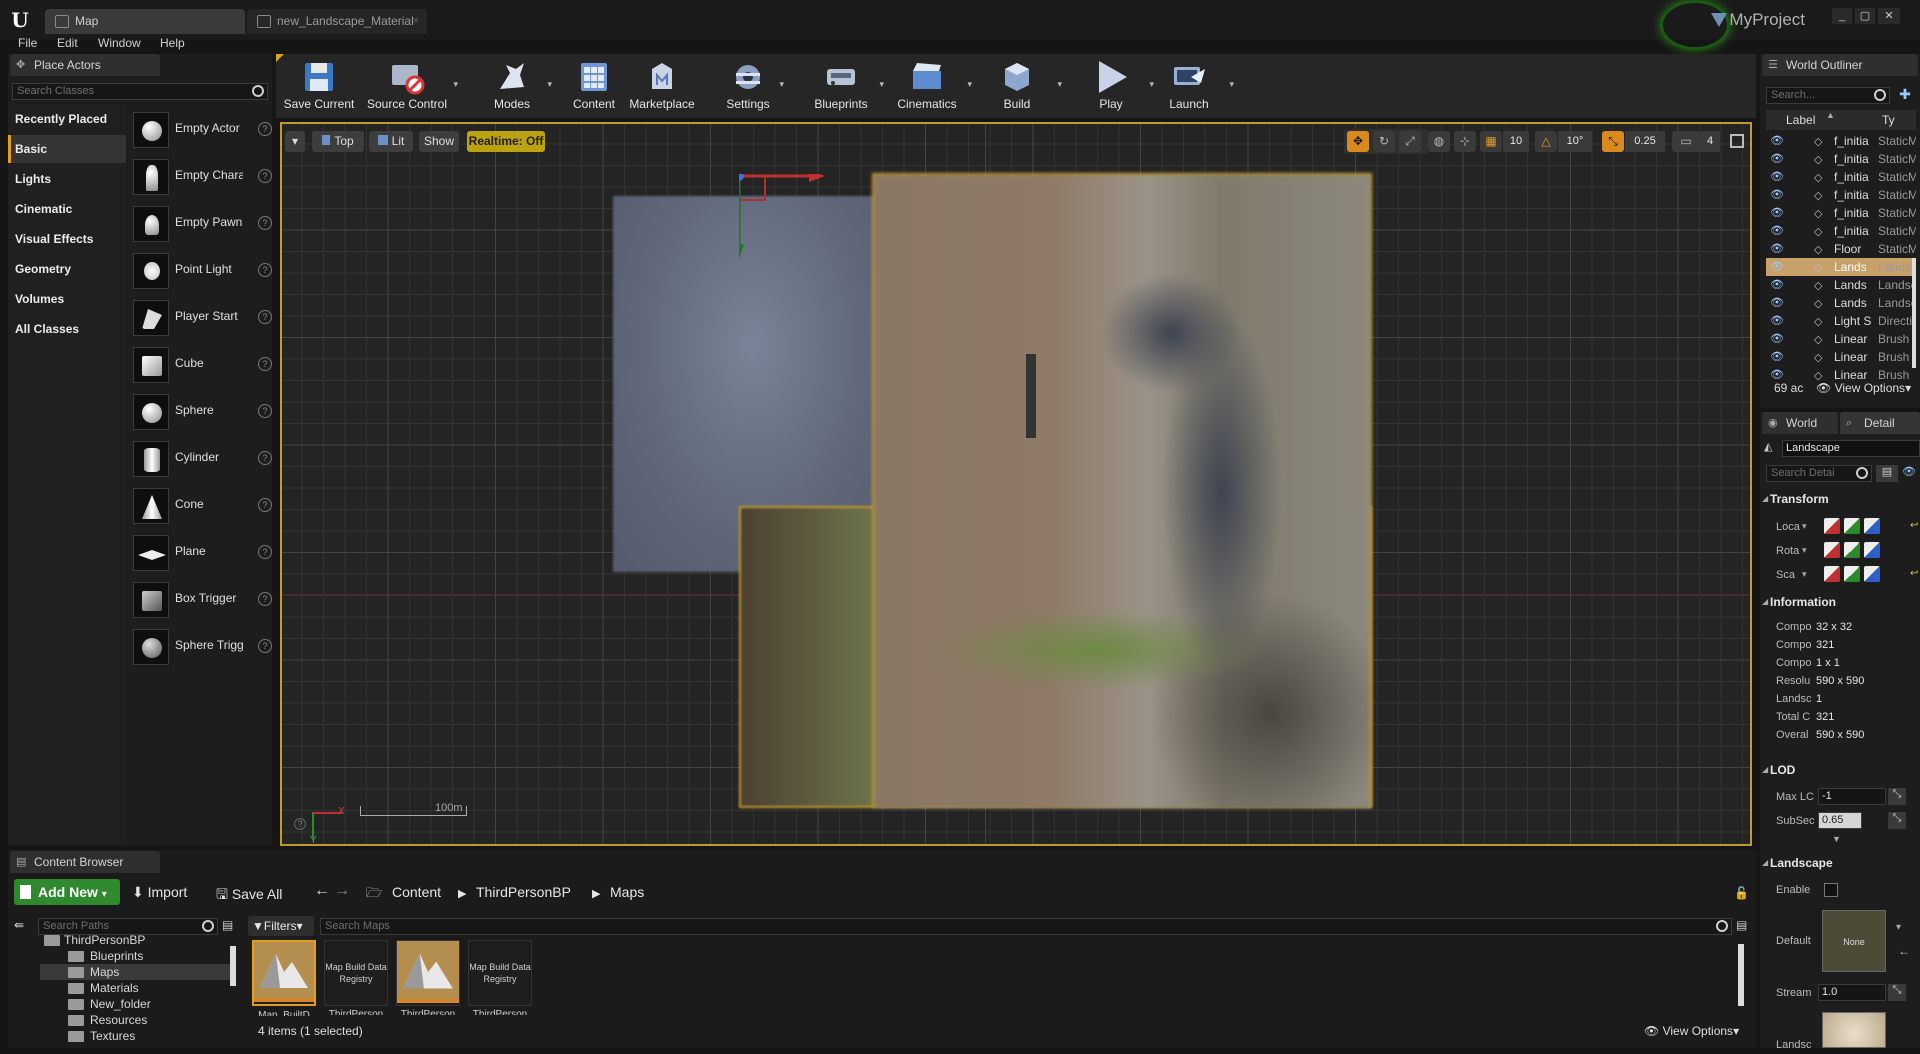  I want to click on object-name-field: Landscape, so click(1851, 448).